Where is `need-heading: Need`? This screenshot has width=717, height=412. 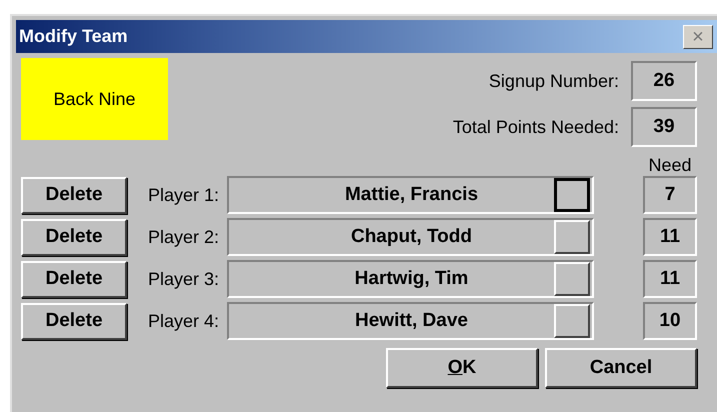 need-heading: Need is located at coordinates (670, 165).